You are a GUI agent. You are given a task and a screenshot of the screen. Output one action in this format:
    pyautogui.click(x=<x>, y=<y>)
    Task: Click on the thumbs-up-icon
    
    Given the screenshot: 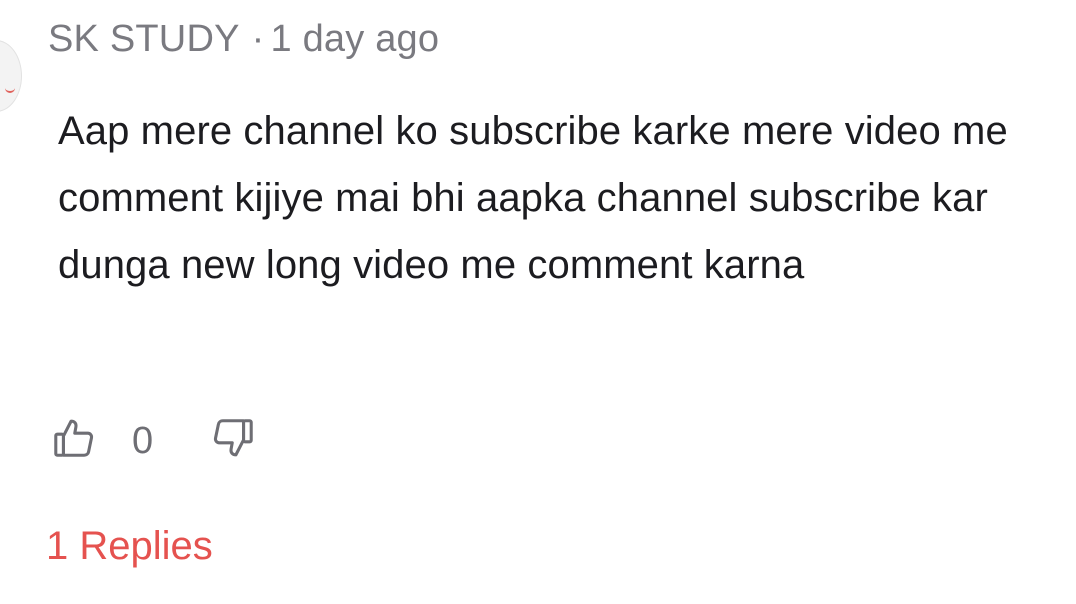 What is the action you would take?
    pyautogui.click(x=74, y=438)
    